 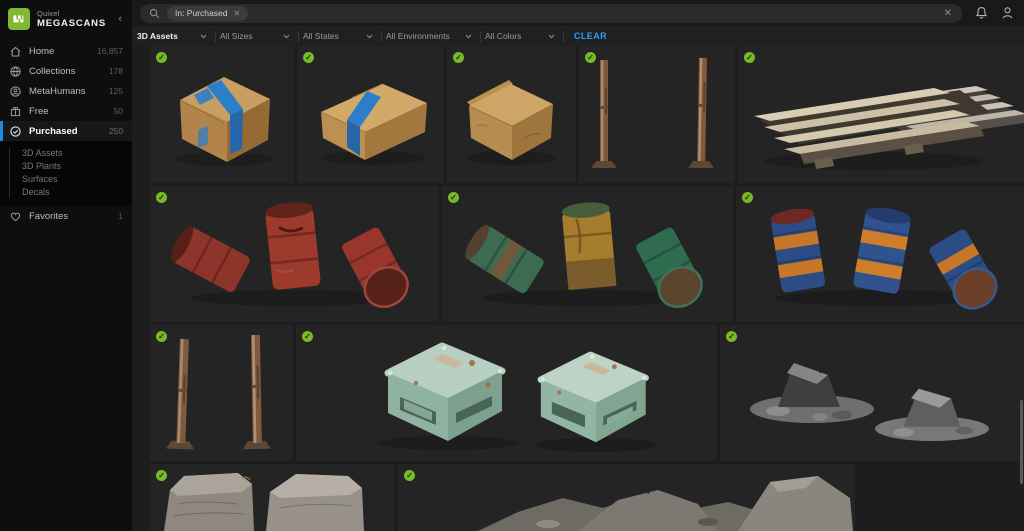 What do you see at coordinates (53, 131) in the screenshot?
I see `sidebar-item-label: Purchased` at bounding box center [53, 131].